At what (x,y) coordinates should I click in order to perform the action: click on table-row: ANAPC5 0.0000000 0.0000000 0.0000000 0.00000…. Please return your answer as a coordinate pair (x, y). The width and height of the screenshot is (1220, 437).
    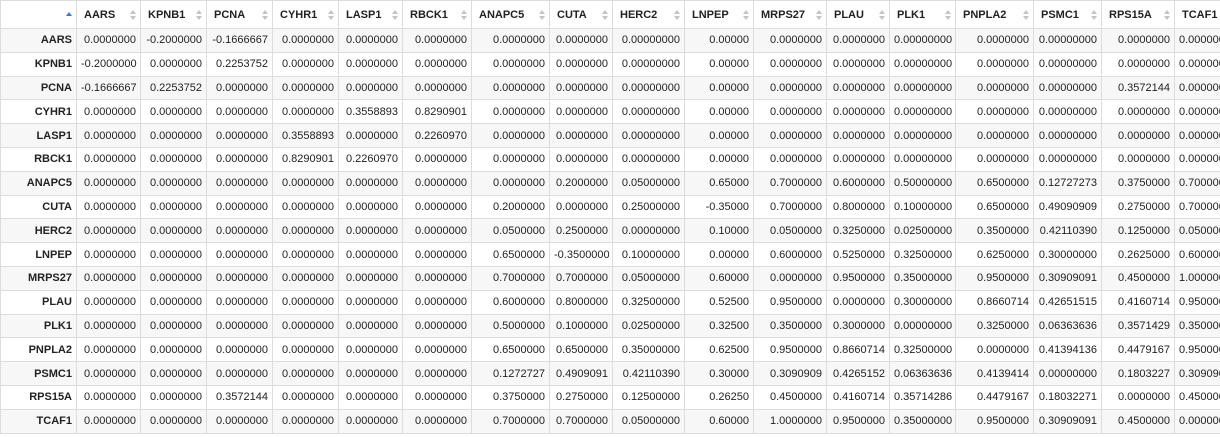
    Looking at the image, I should click on (610, 183).